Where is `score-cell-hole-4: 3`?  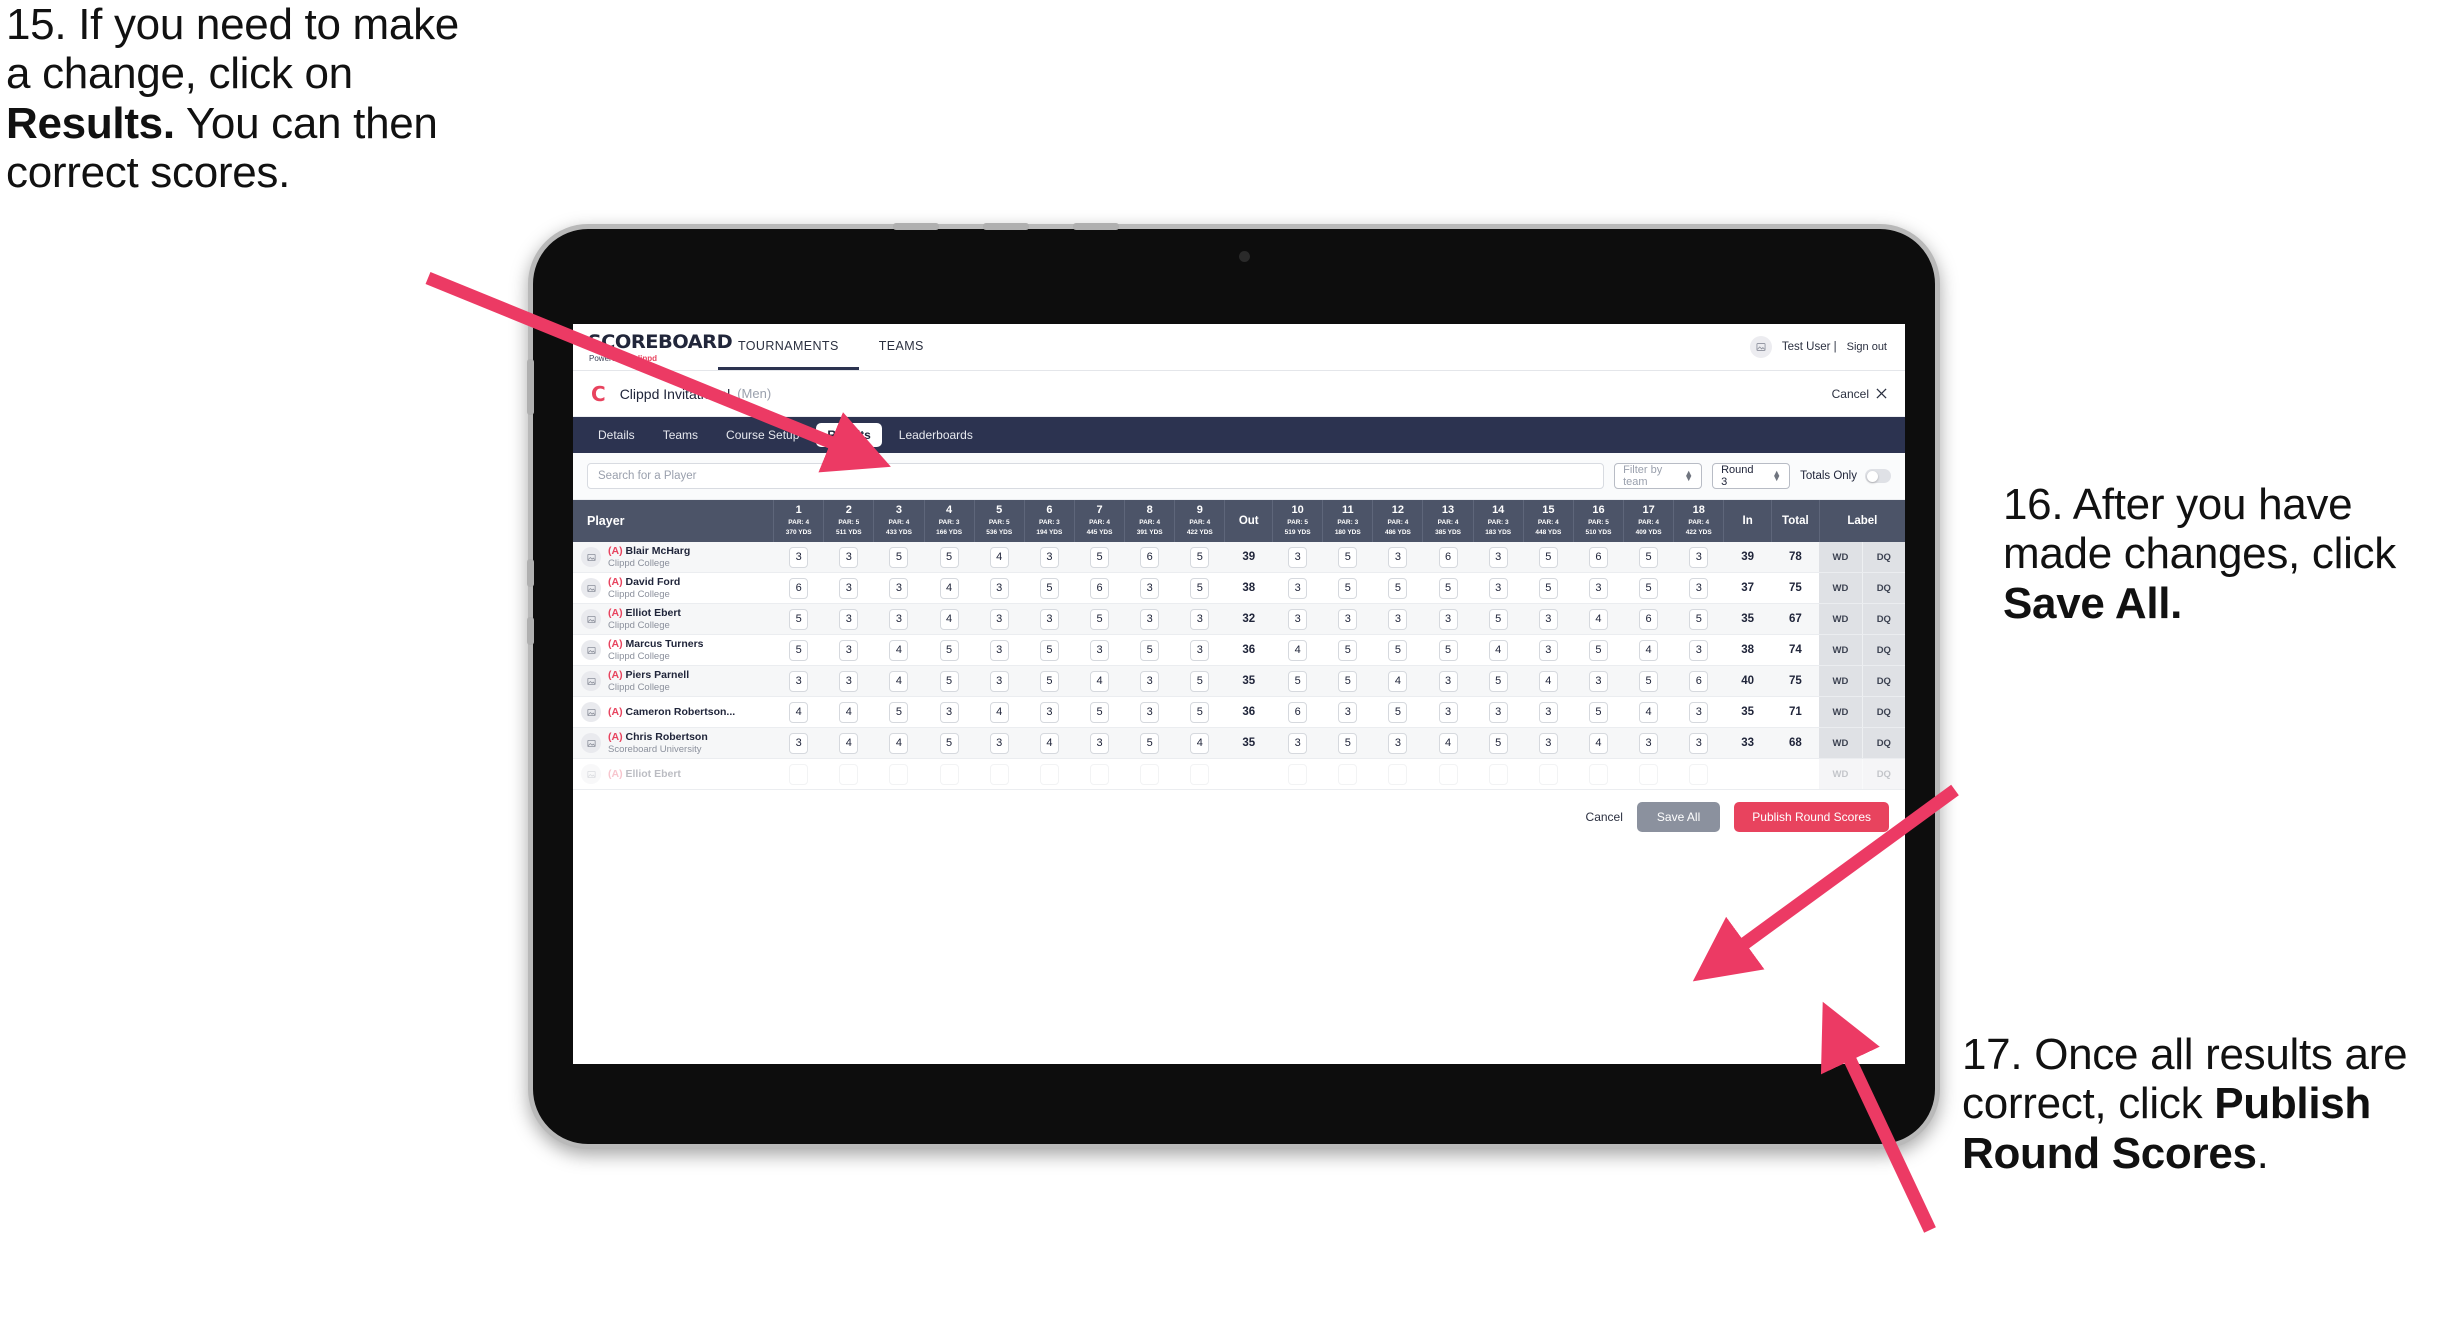
score-cell-hole-4: 3 is located at coordinates (949, 712).